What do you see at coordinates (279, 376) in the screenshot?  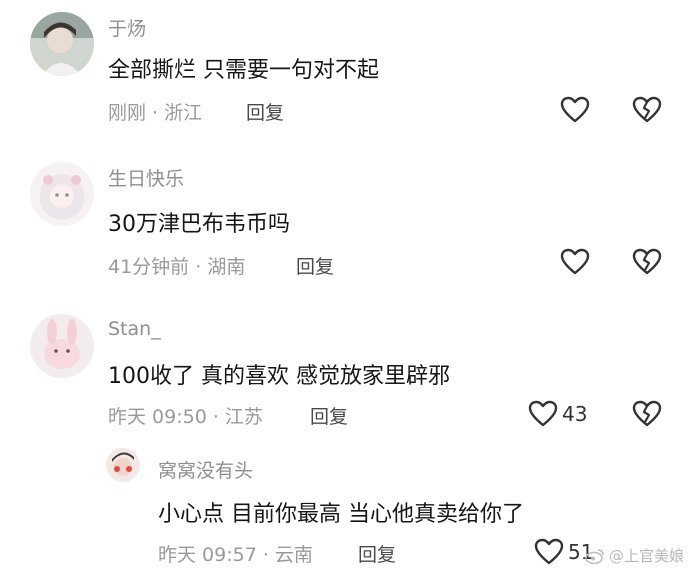 I see `comment-text: 100收了 真的喜欢 感觉放家里辟邪` at bounding box center [279, 376].